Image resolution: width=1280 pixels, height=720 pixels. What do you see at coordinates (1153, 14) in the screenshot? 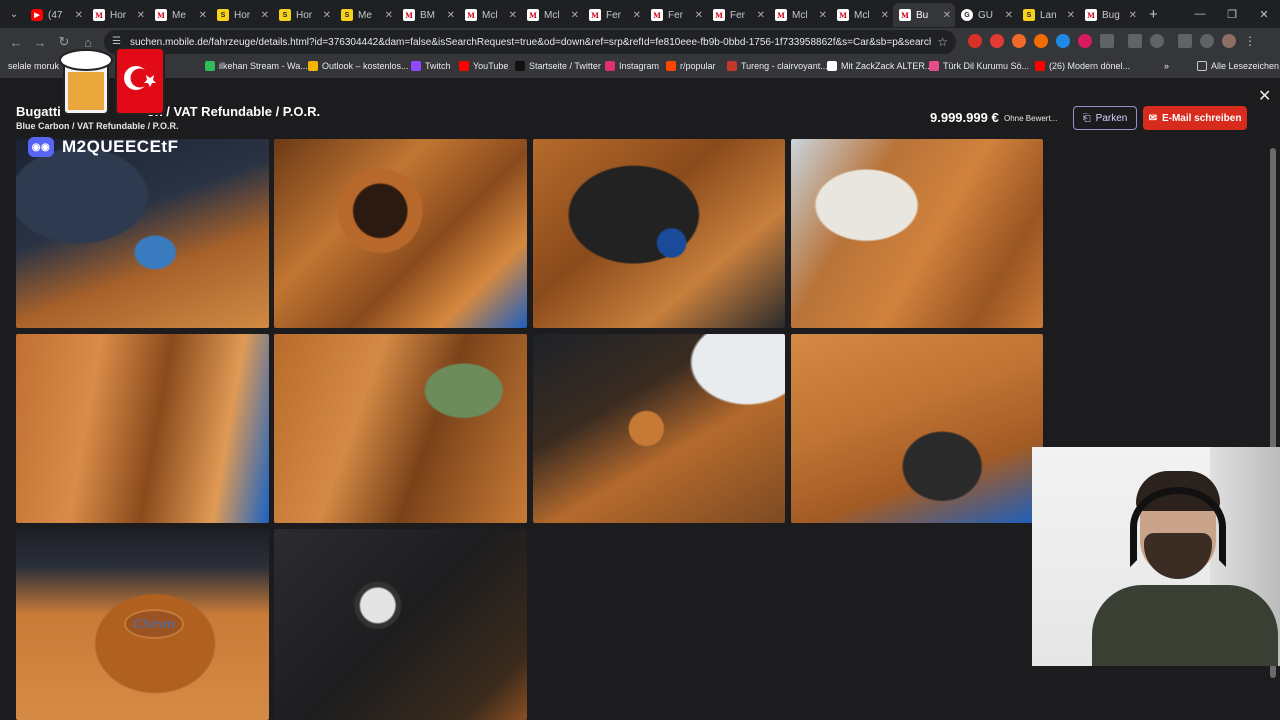
I see `new-tab-button: +` at bounding box center [1153, 14].